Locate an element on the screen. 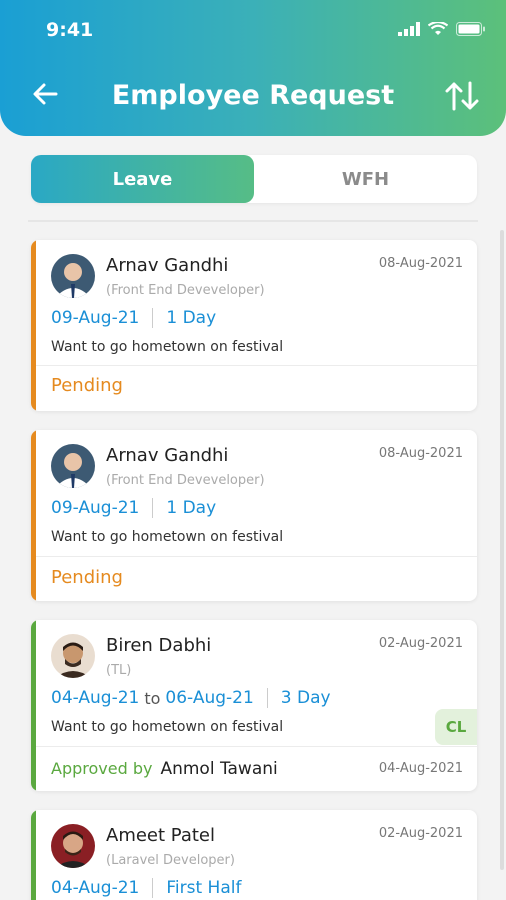 The height and width of the screenshot is (900, 506). divider is located at coordinates (253, 221).